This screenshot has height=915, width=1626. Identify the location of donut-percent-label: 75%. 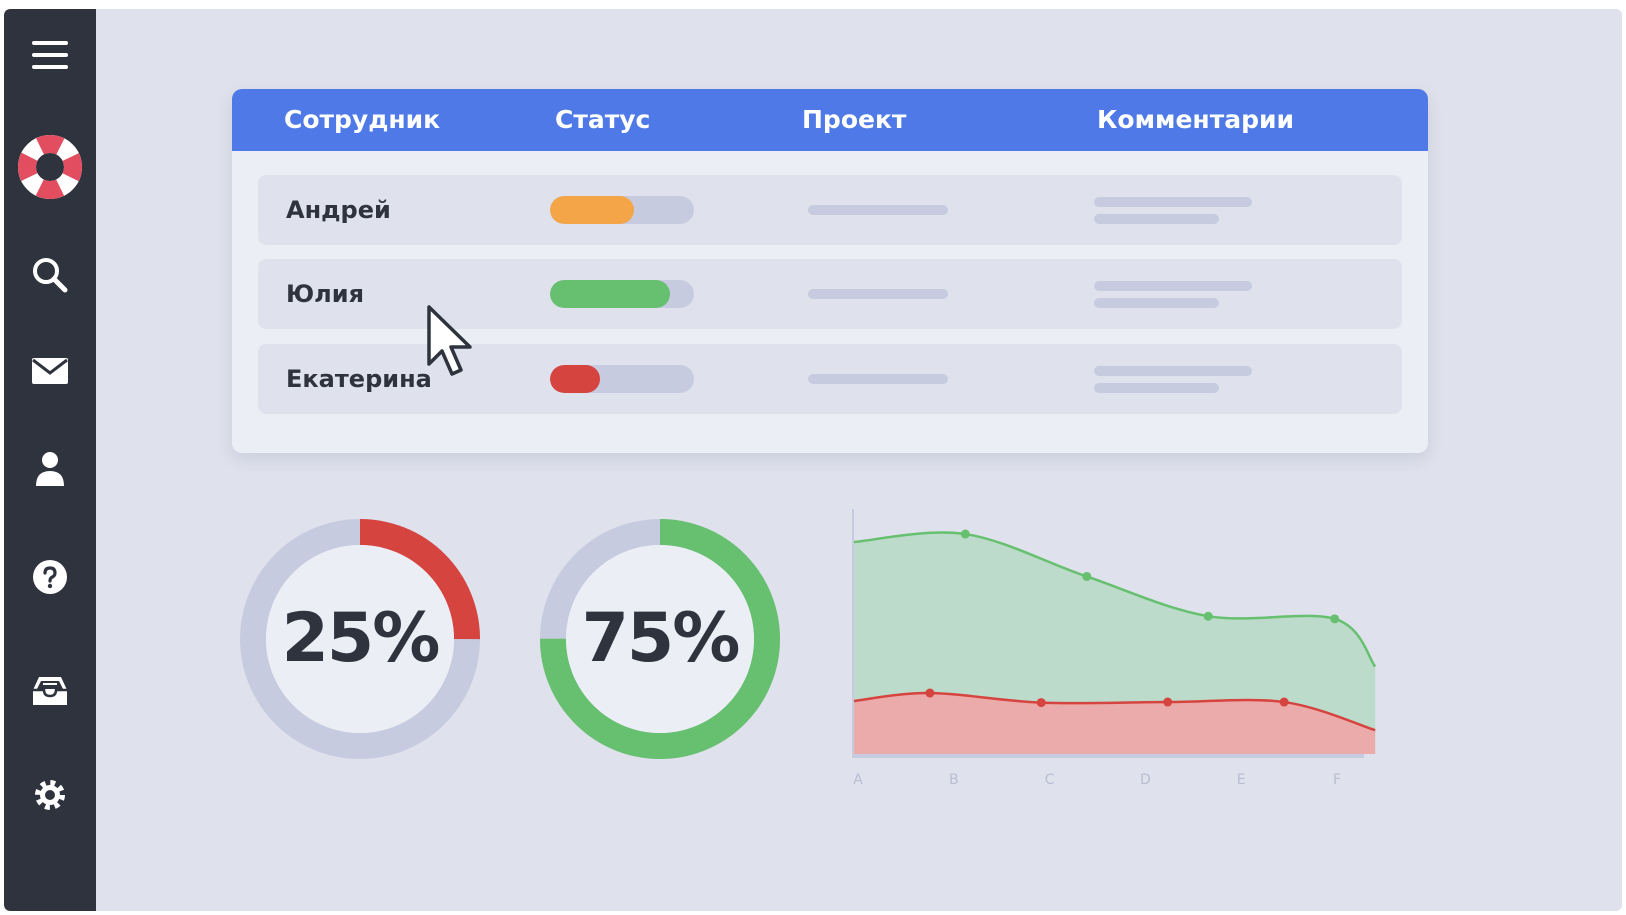
(661, 638).